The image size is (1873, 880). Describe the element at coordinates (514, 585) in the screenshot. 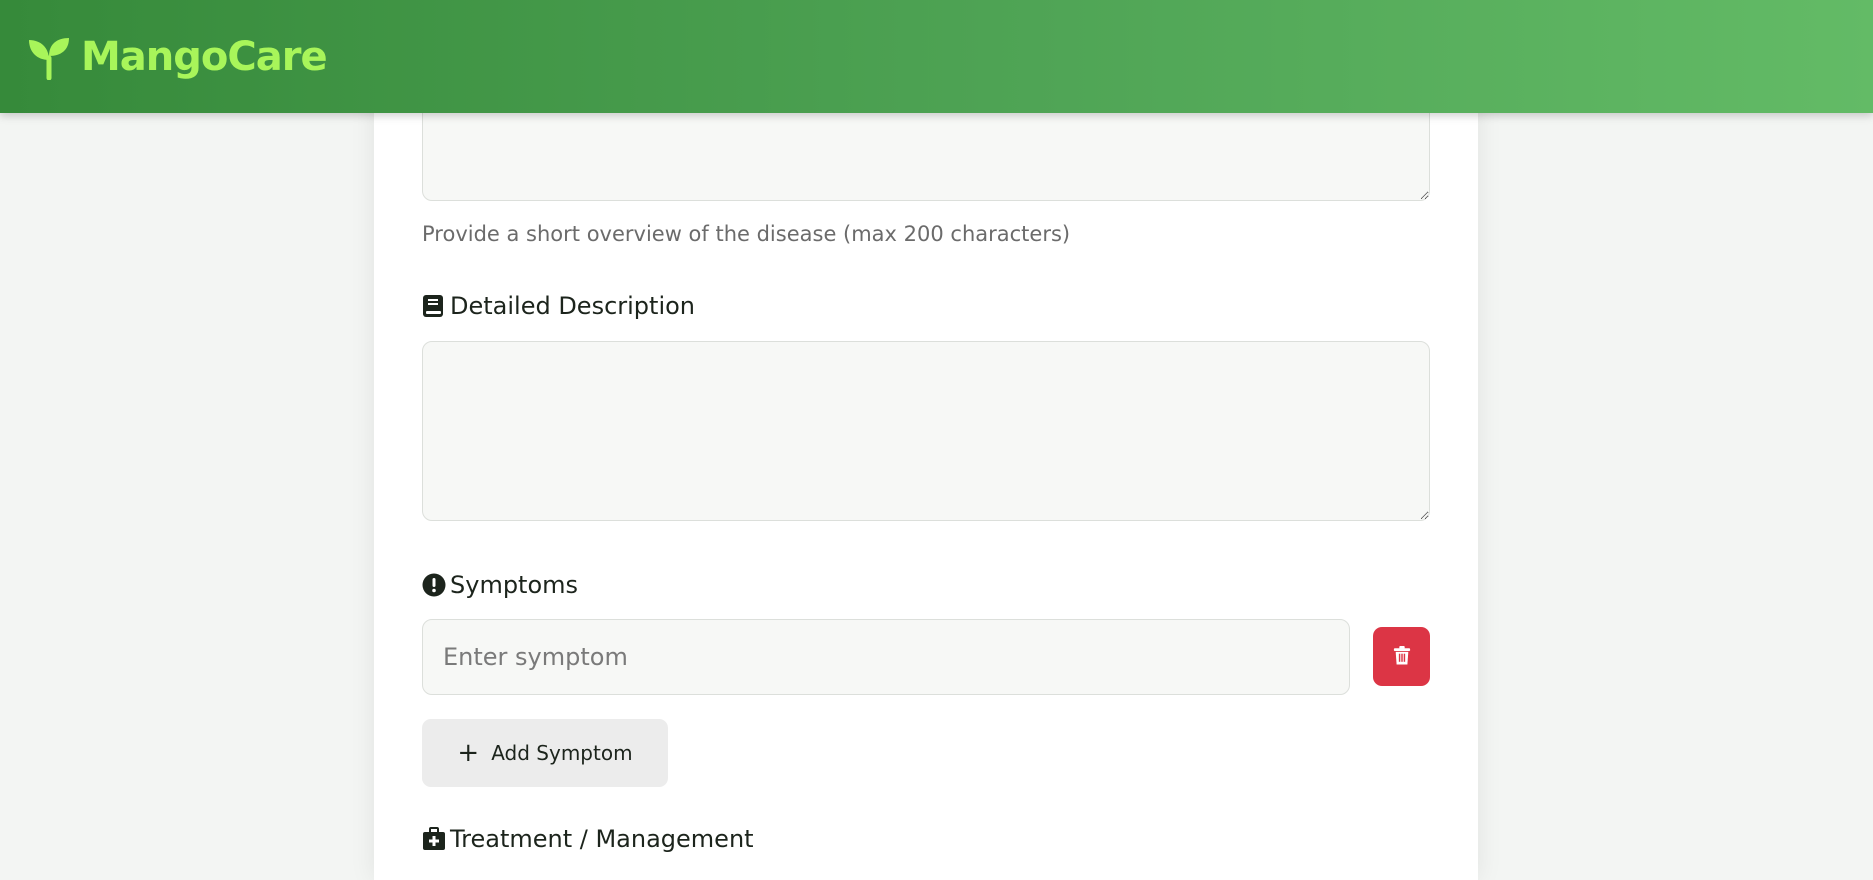

I see `symptoms-text: Symptoms` at that location.